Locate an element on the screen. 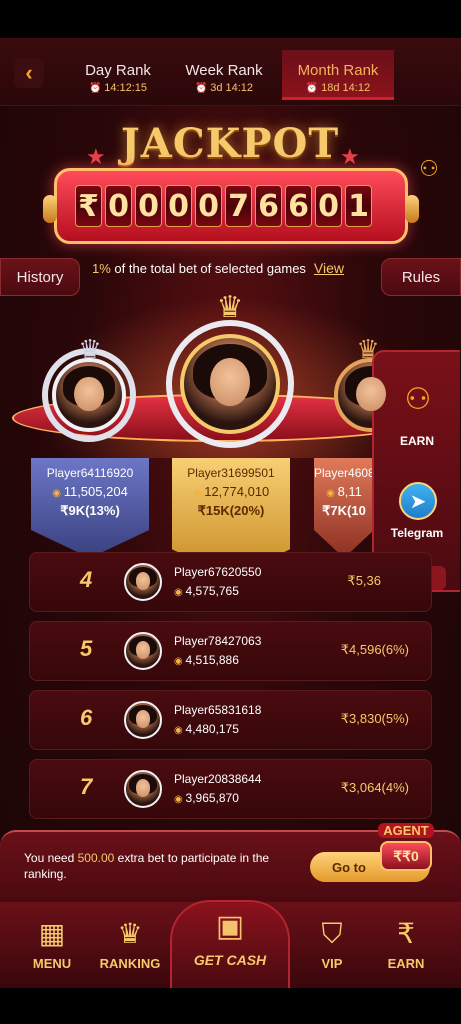 This screenshot has width=461, height=1024. silver-crown-icon: ♛ is located at coordinates (90, 349).